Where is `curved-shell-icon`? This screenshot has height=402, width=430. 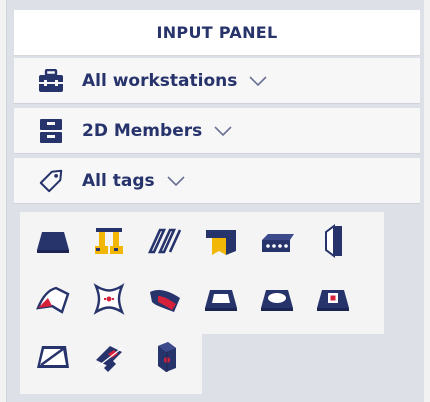 curved-shell-icon is located at coordinates (109, 299).